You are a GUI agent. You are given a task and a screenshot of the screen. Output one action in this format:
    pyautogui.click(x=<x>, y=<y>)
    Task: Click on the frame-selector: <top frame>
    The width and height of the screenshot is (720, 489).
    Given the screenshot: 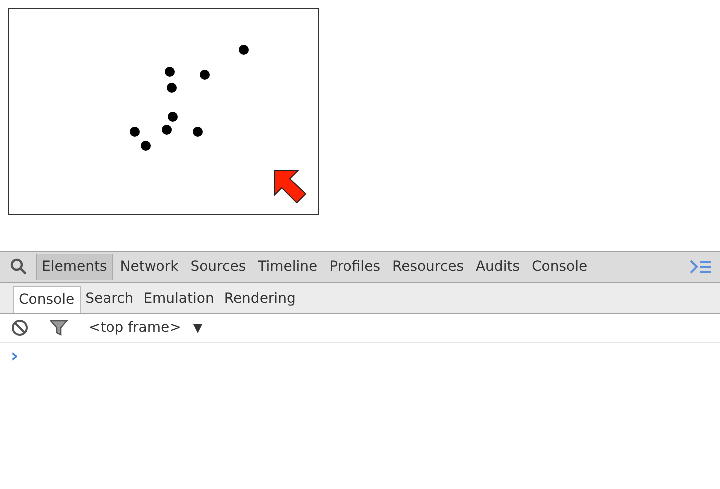 What is the action you would take?
    pyautogui.click(x=135, y=328)
    